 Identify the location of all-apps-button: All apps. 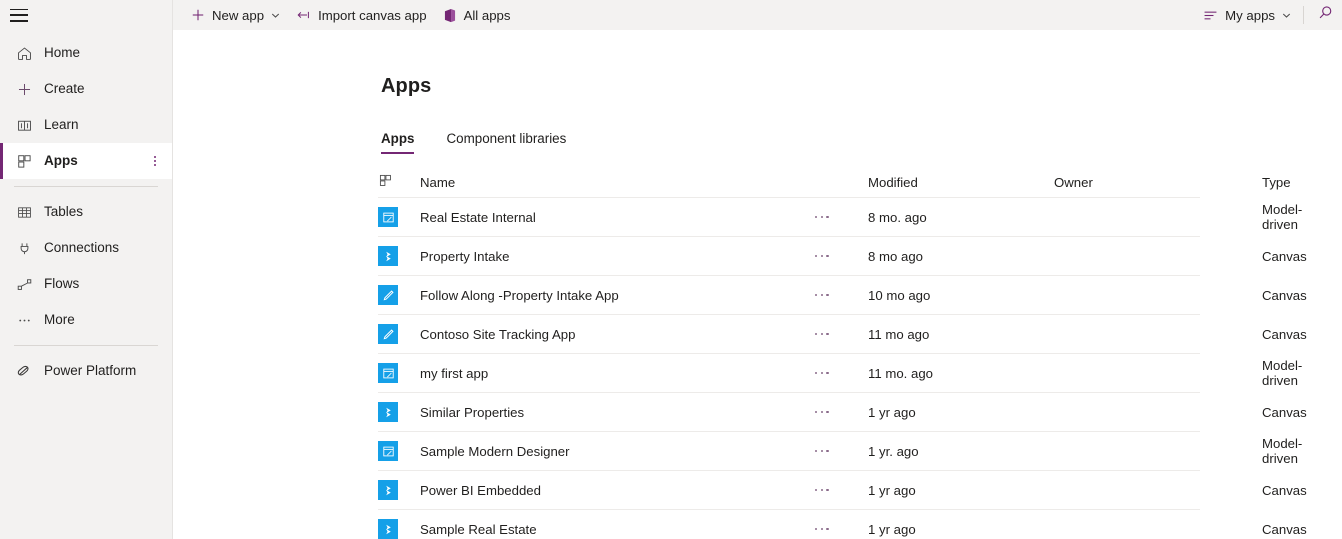
(477, 15).